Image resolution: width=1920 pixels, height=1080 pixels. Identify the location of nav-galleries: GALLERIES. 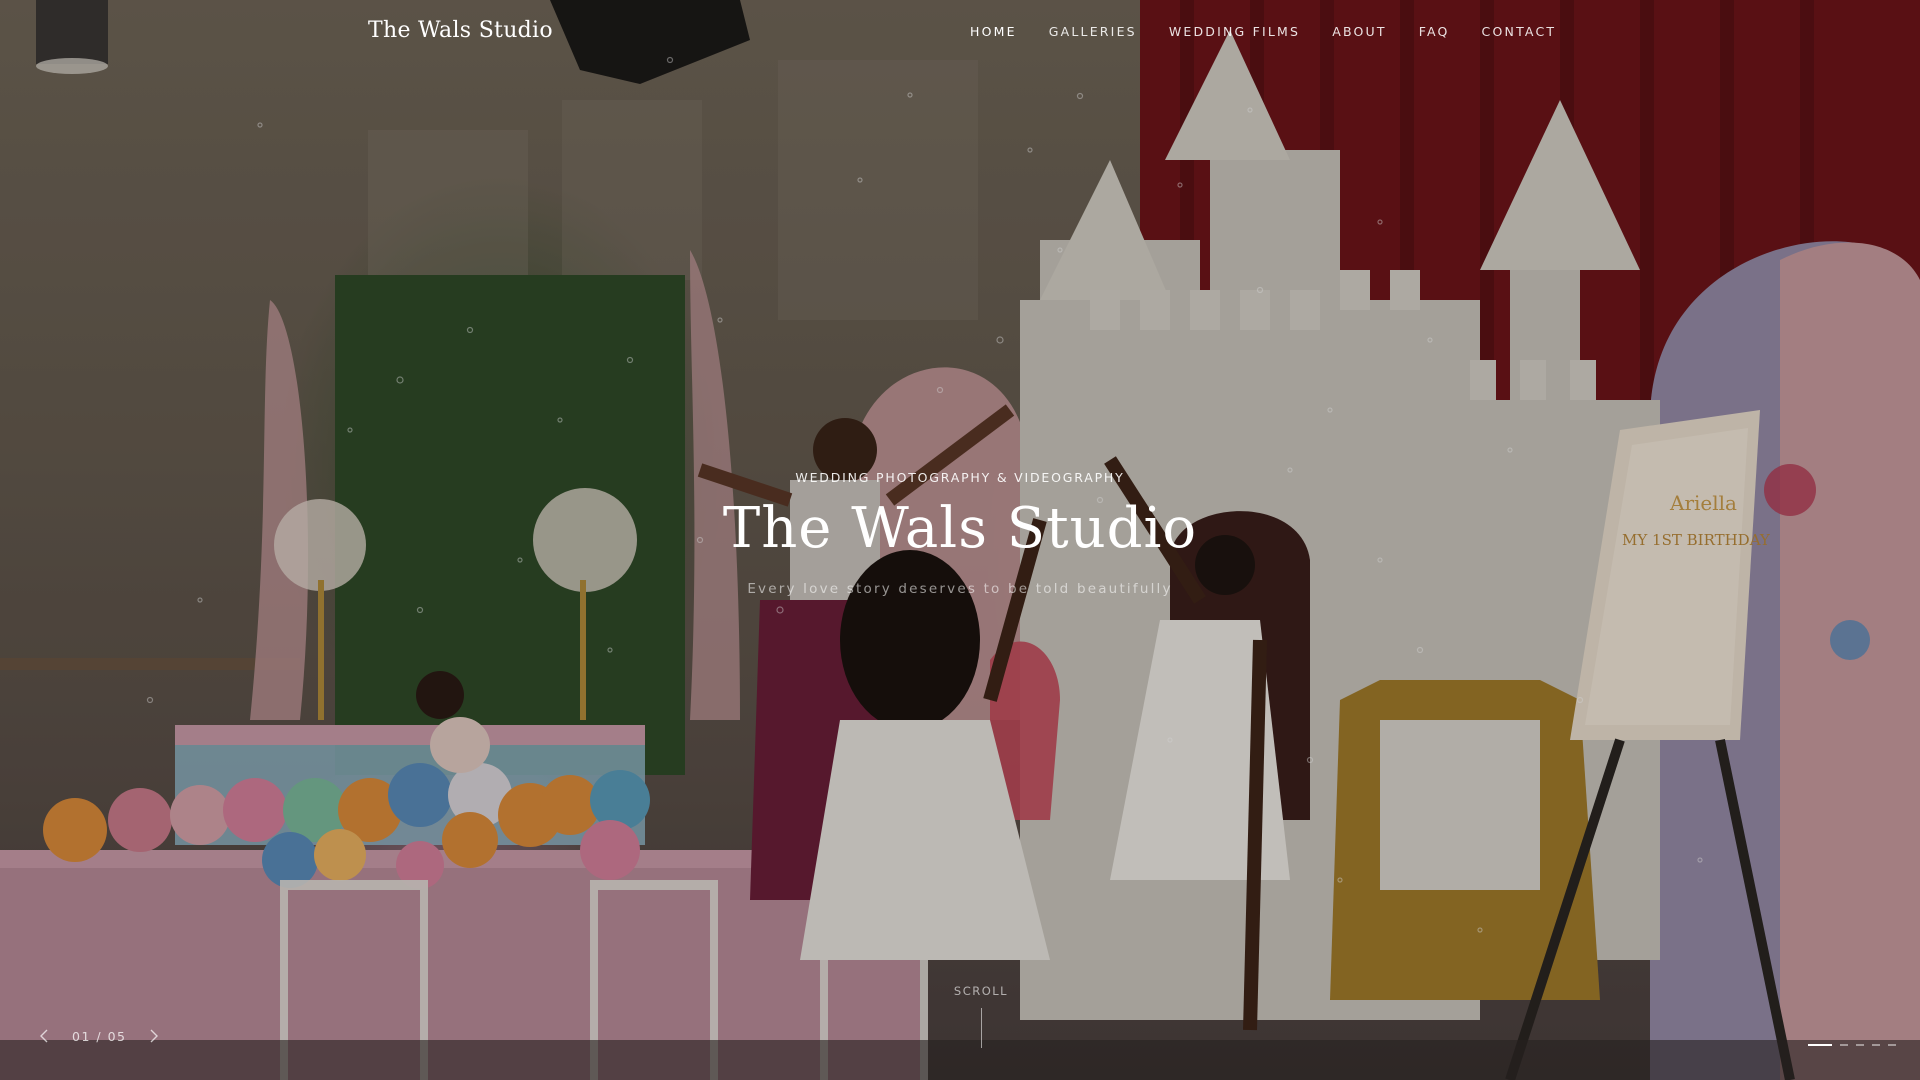
(1093, 31).